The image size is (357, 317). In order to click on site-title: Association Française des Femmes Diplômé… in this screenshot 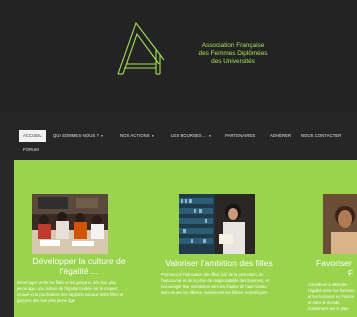, I will do `click(233, 54)`.